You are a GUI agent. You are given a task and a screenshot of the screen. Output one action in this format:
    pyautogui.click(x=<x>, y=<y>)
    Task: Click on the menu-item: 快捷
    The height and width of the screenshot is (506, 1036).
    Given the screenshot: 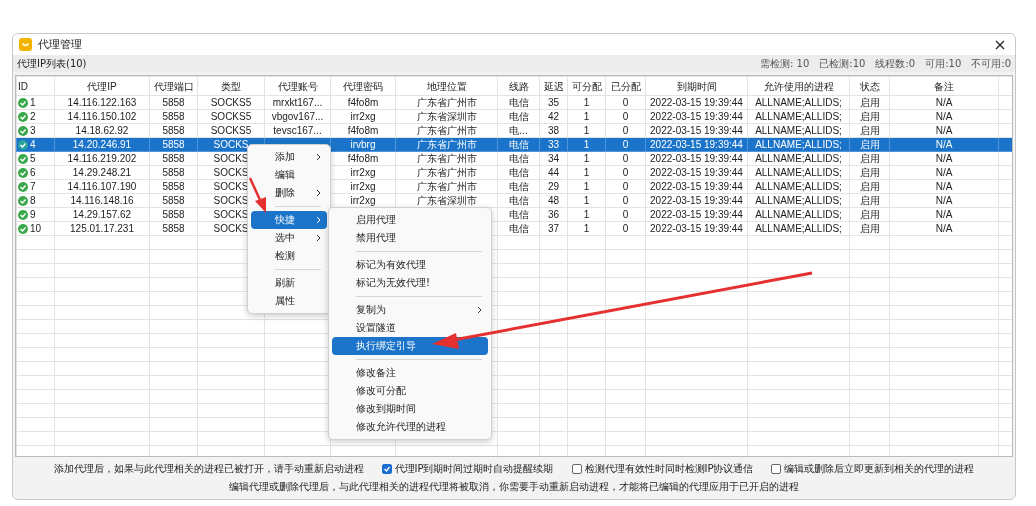 What is the action you would take?
    pyautogui.click(x=289, y=220)
    